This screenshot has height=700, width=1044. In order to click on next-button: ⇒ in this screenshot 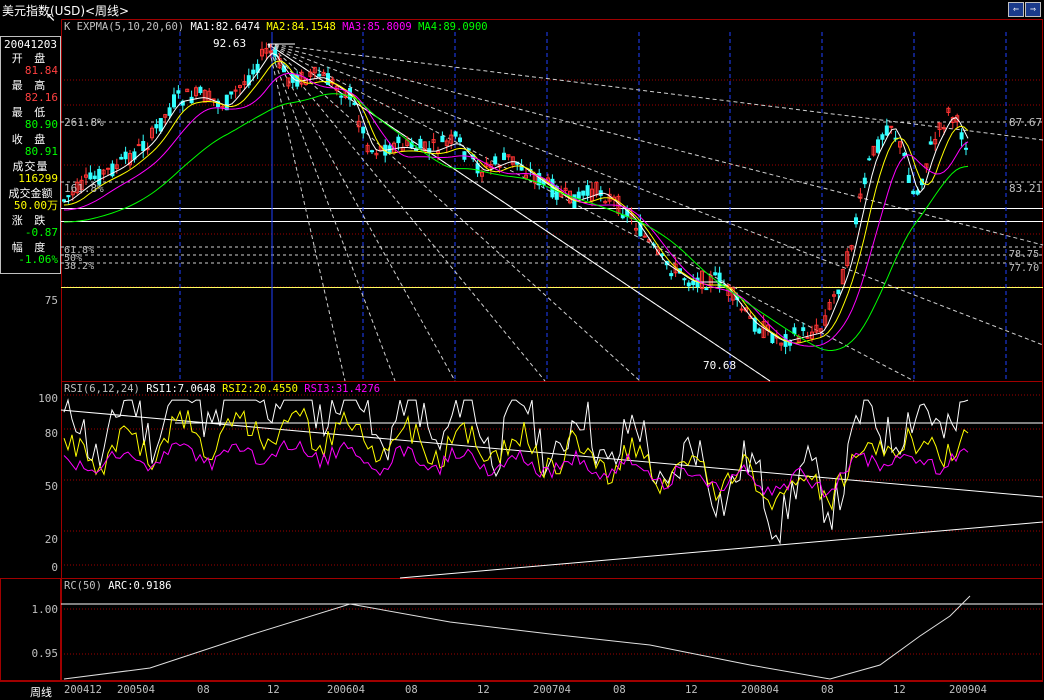, I will do `click(1033, 9)`.